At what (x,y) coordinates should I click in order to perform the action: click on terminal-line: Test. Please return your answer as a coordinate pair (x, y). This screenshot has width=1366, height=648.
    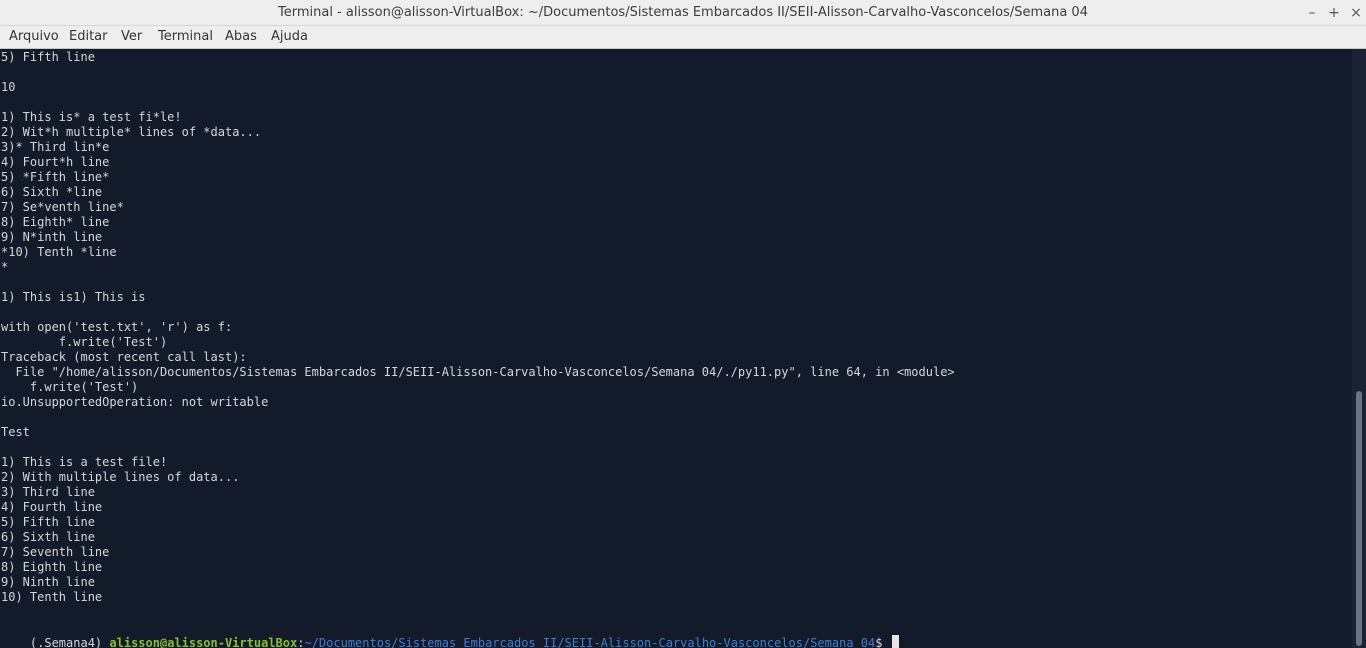
    Looking at the image, I should click on (15, 432).